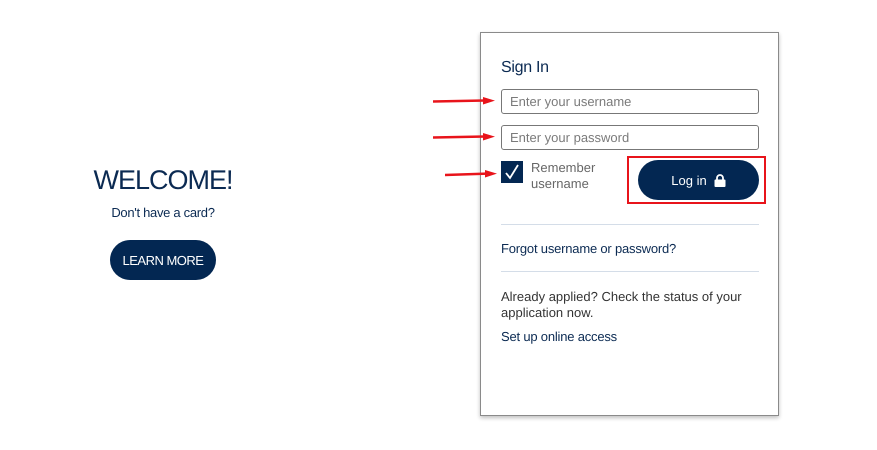 This screenshot has width=877, height=450. Describe the element at coordinates (720, 180) in the screenshot. I see `lock-icon` at that location.